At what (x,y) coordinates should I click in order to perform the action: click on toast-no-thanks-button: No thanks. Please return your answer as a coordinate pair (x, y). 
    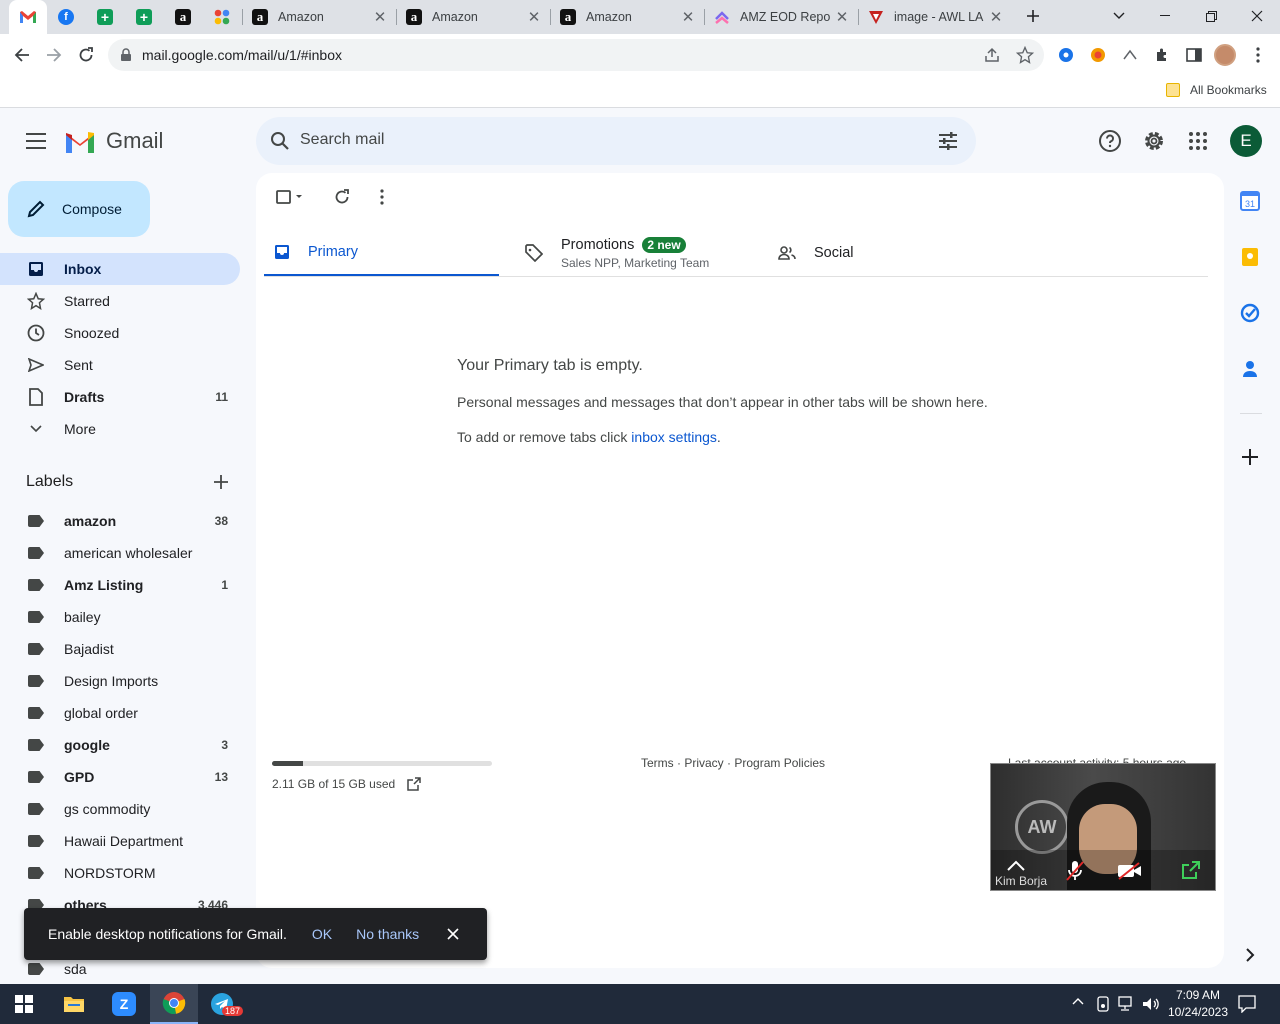
    Looking at the image, I should click on (387, 934).